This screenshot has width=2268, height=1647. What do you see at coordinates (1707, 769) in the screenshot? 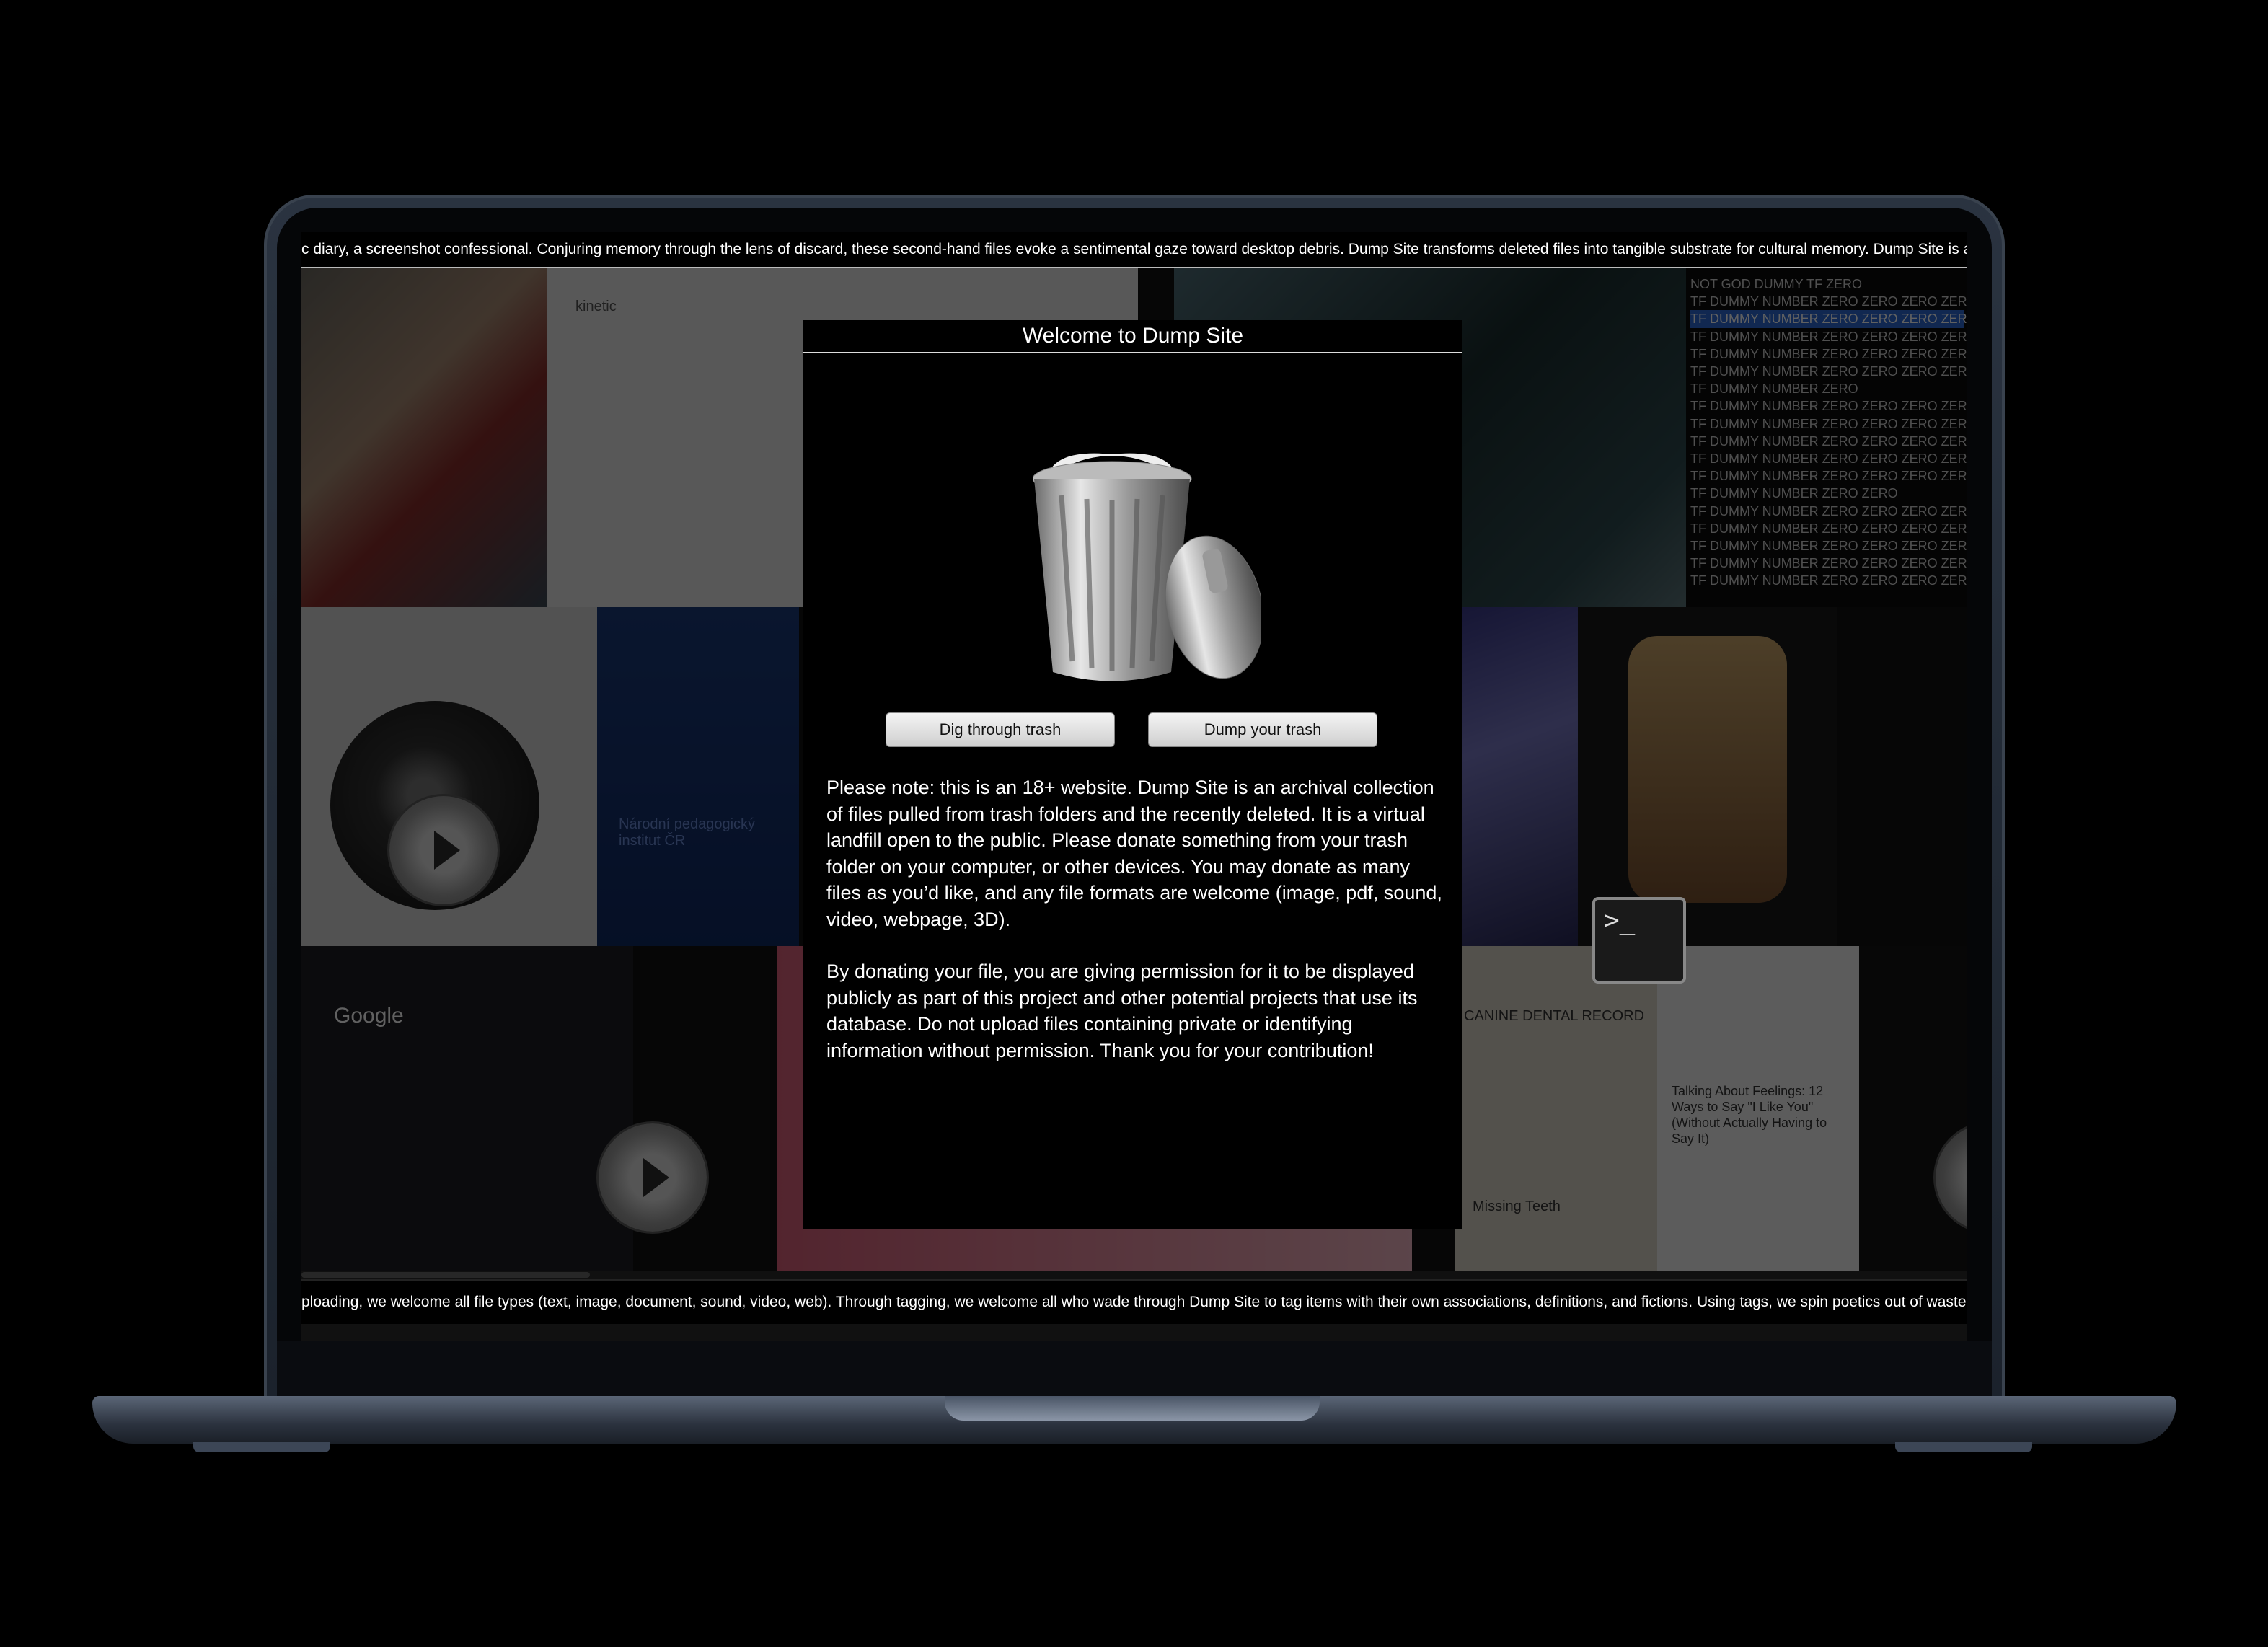
I see `portrait-face` at bounding box center [1707, 769].